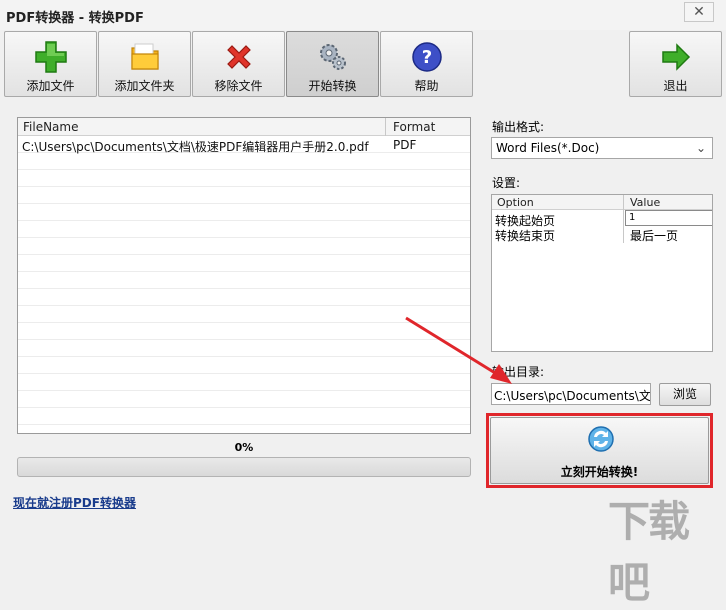  I want to click on refresh-convert-icon, so click(601, 439).